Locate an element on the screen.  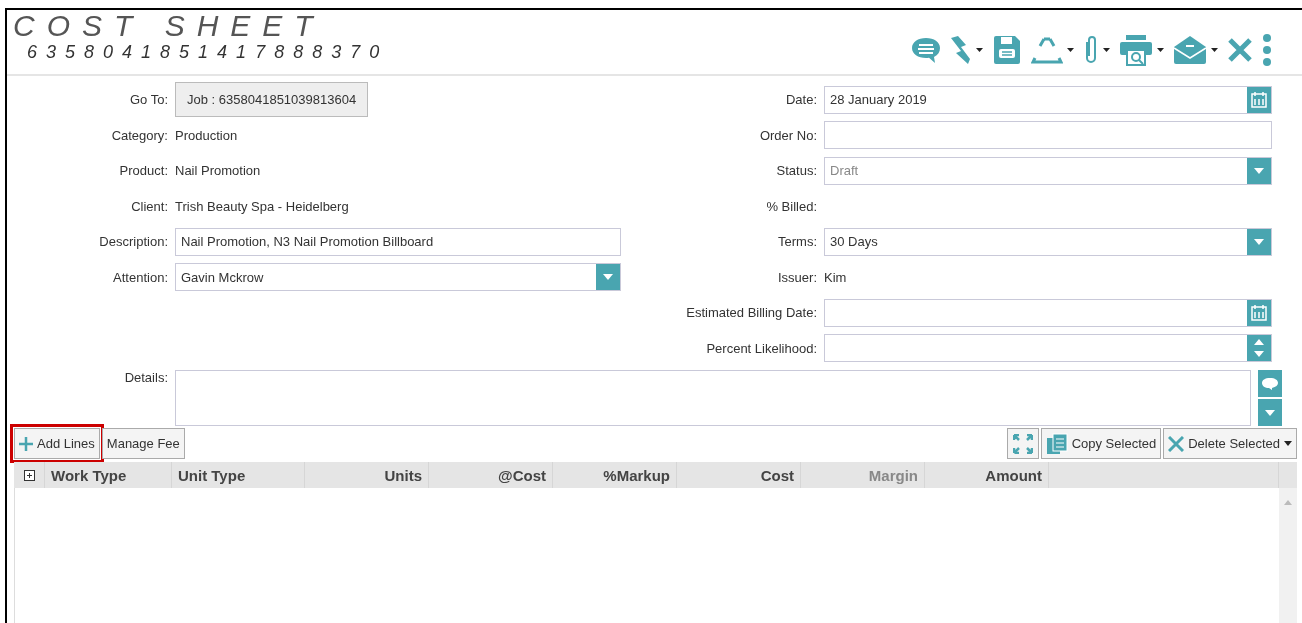
field-label: Product: is located at coordinates (143, 171).